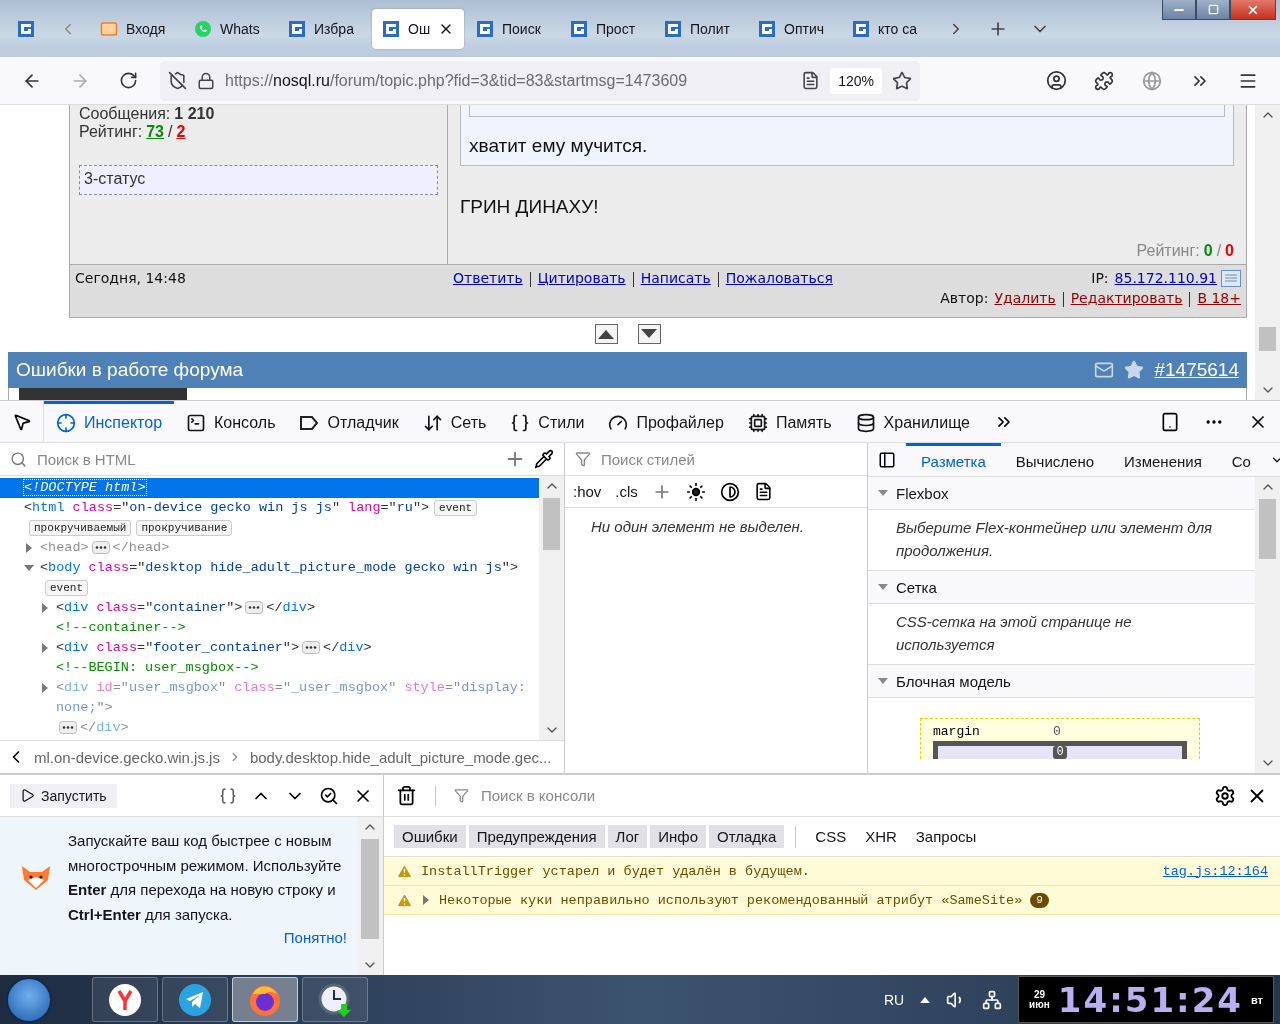  I want to click on print-media-icon, so click(763, 491).